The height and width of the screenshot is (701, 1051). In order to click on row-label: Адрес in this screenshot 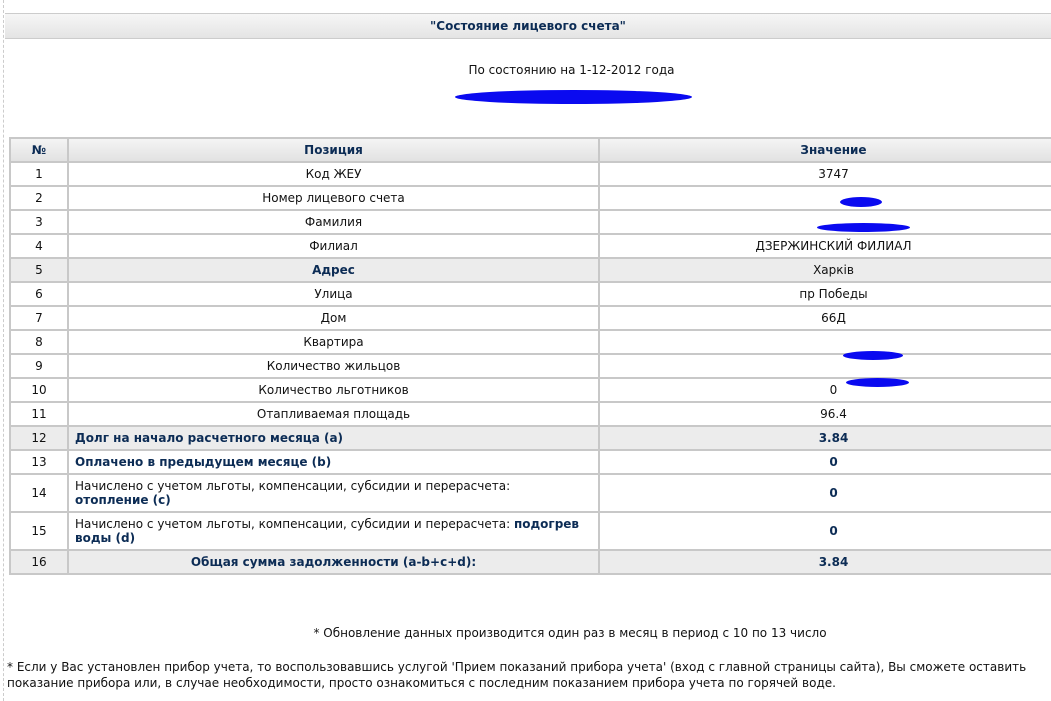, I will do `click(333, 270)`.